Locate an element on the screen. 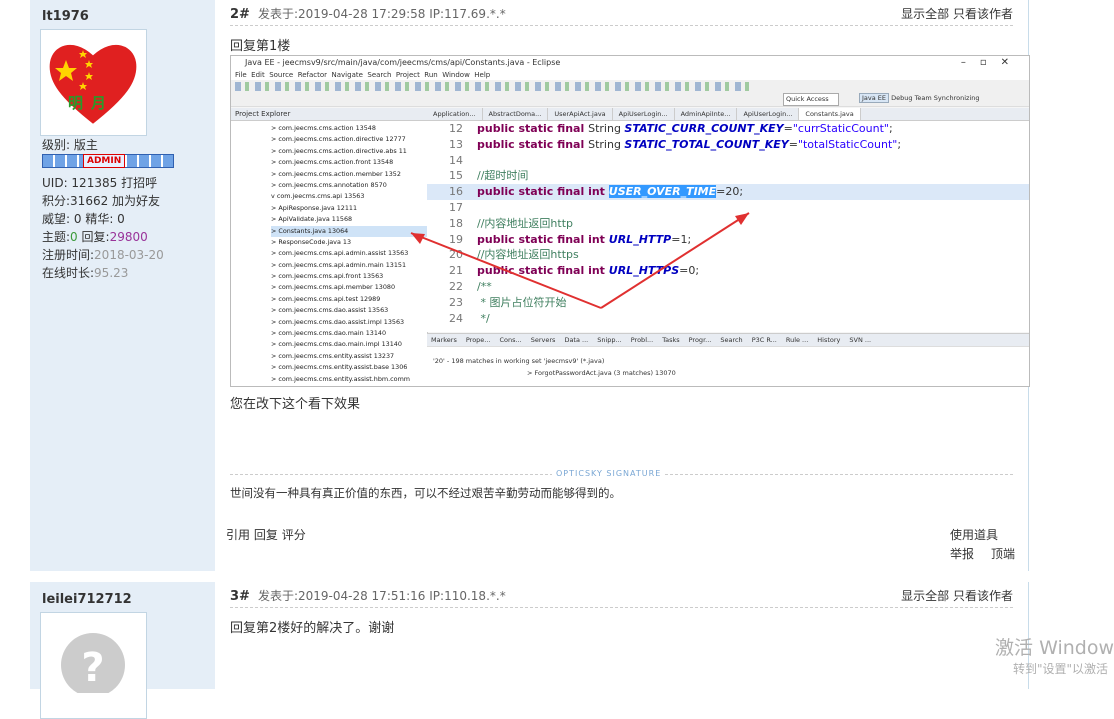 The width and height of the screenshot is (1114, 719). author-prestige: 威望: 0 is located at coordinates (62, 219).